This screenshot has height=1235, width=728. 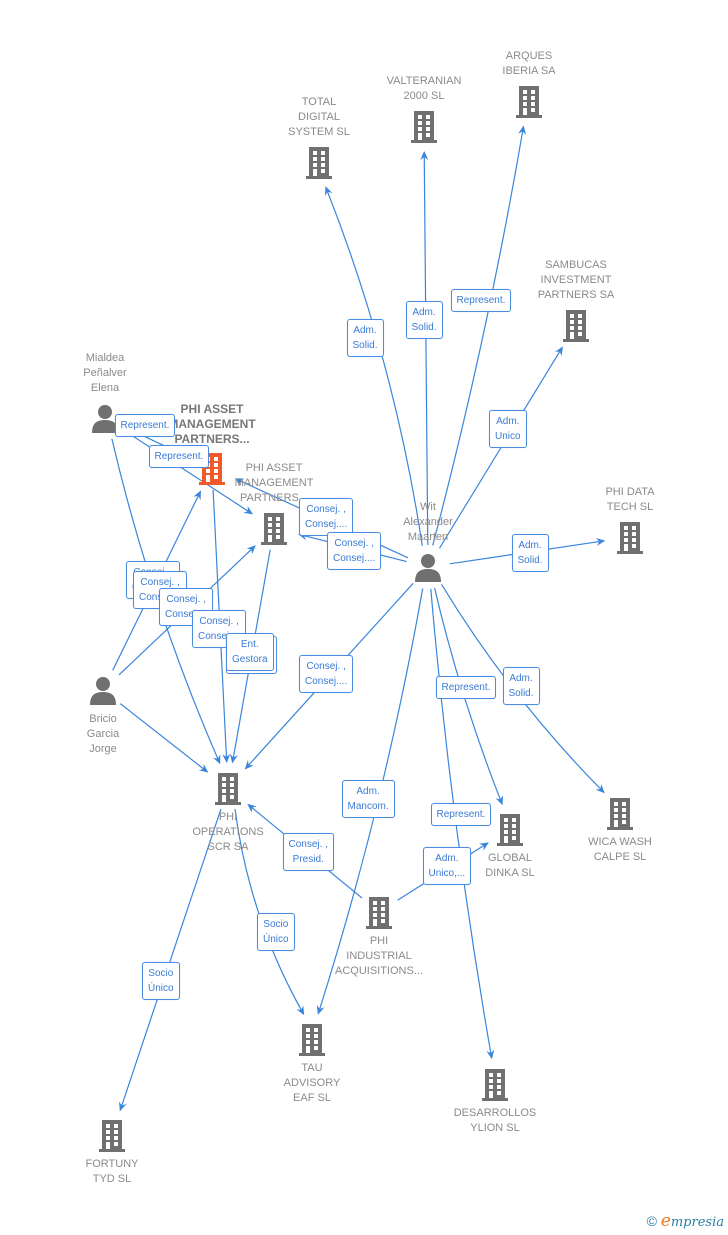 I want to click on node-label: Mialdea Peñalver Elena, so click(x=105, y=373).